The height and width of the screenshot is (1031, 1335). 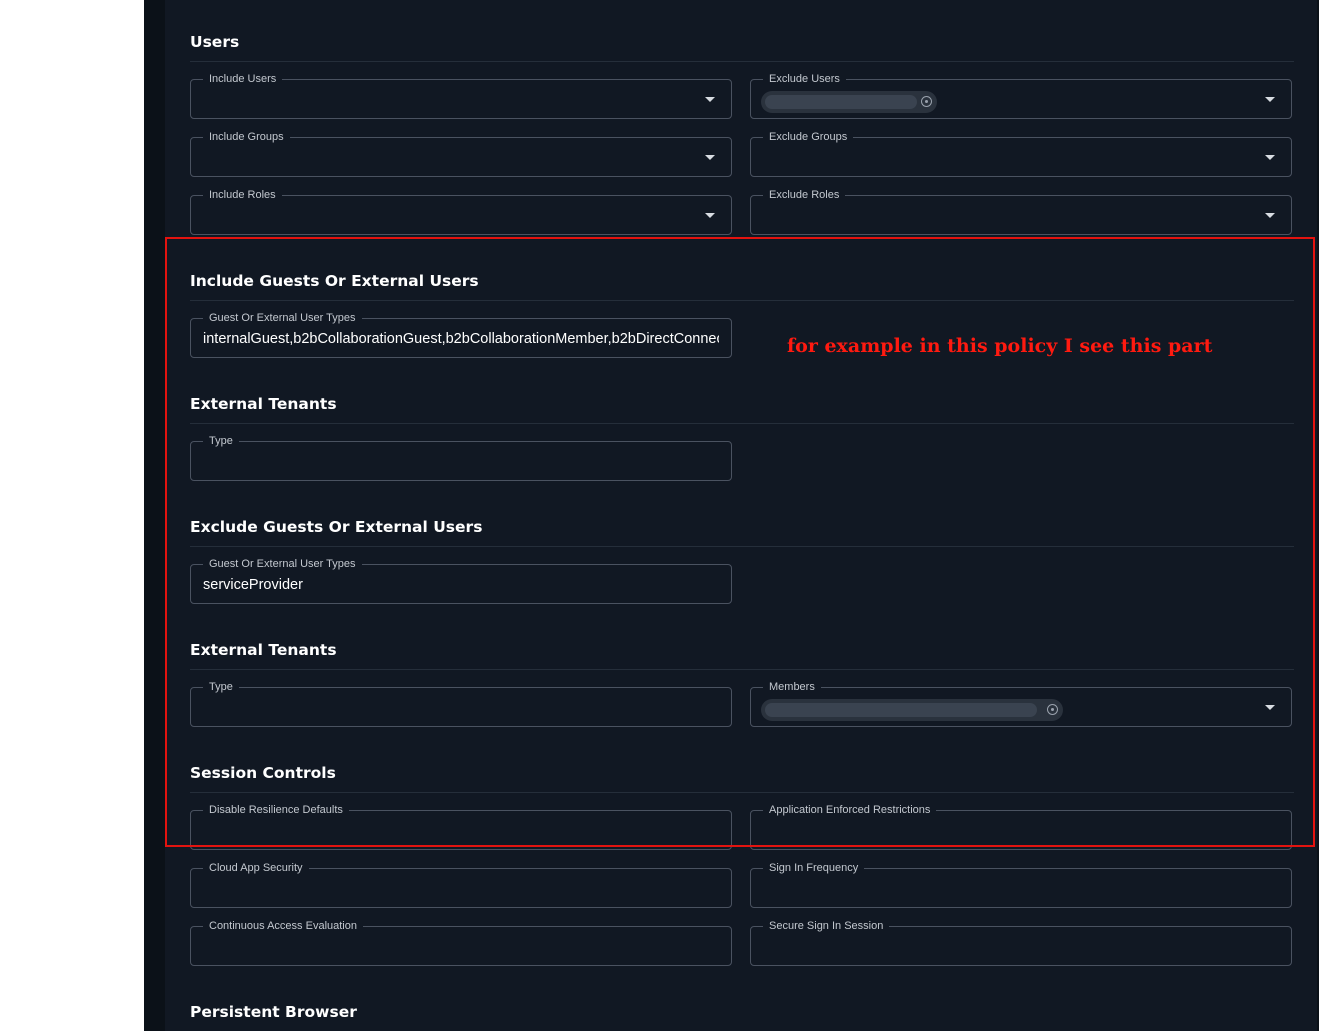 What do you see at coordinates (804, 79) in the screenshot?
I see `exclude-users-label: Exclude Users` at bounding box center [804, 79].